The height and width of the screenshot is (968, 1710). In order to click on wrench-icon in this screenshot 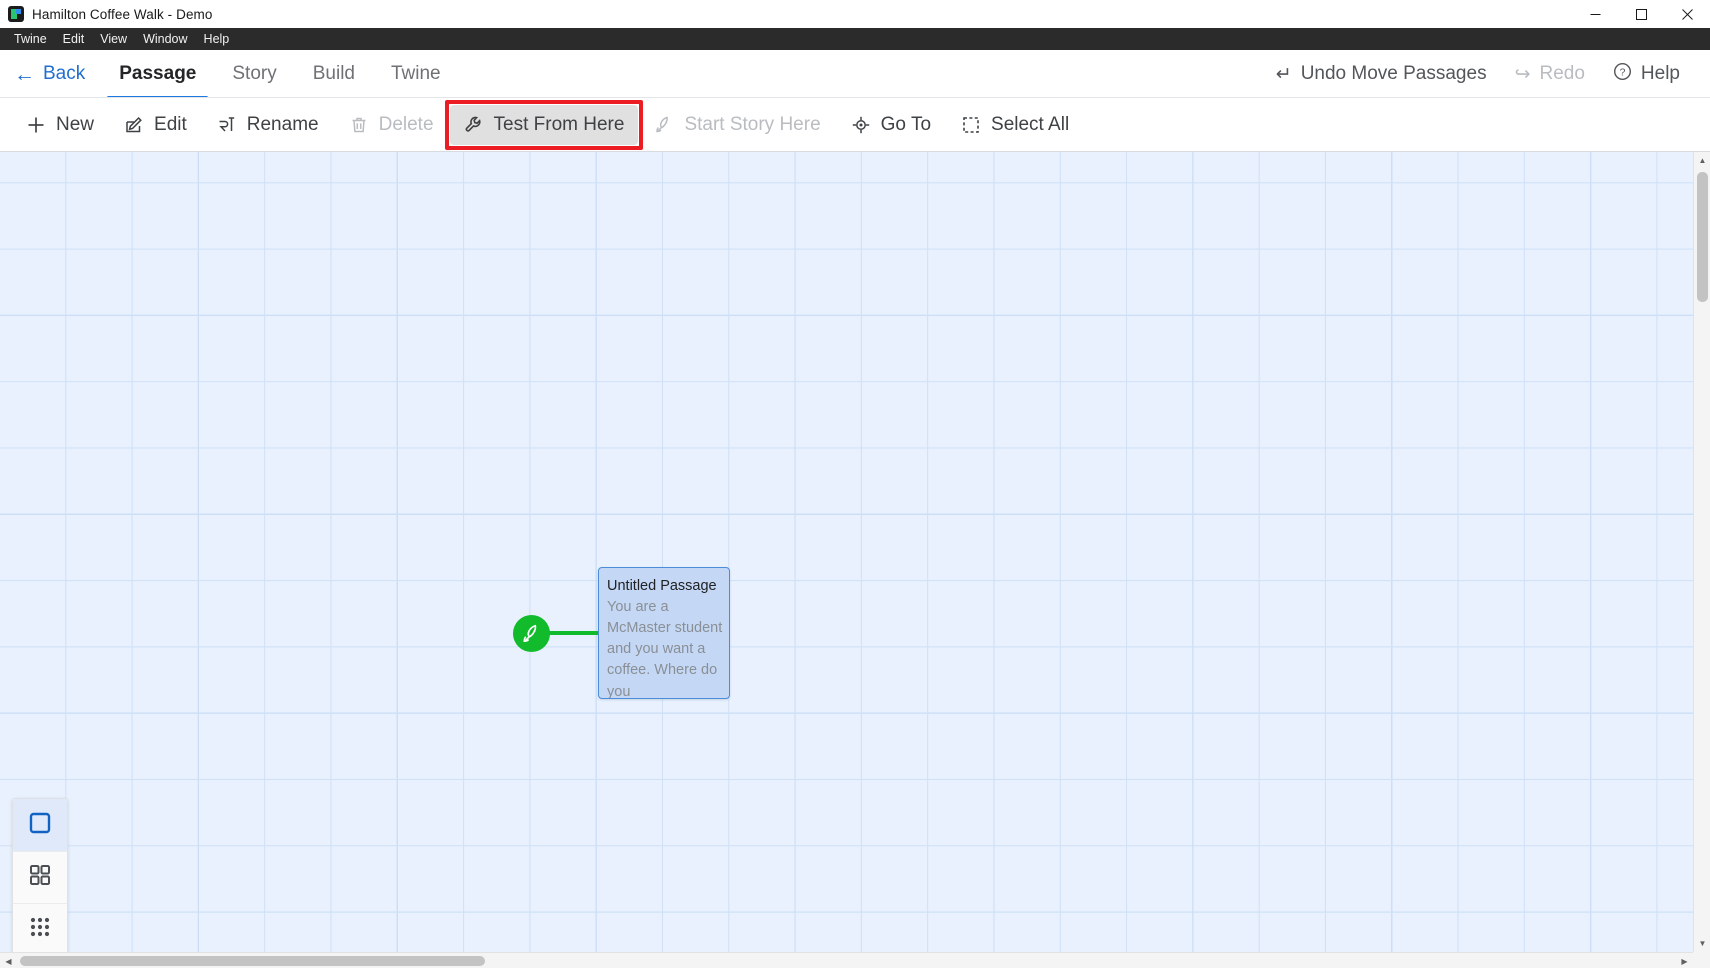, I will do `click(474, 125)`.